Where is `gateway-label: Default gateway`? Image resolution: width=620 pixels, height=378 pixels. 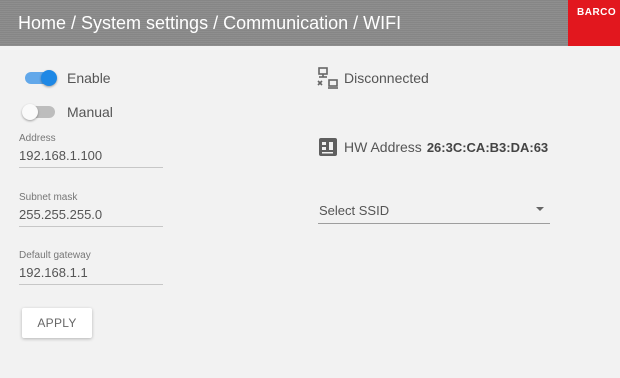
gateway-label: Default gateway is located at coordinates (55, 255).